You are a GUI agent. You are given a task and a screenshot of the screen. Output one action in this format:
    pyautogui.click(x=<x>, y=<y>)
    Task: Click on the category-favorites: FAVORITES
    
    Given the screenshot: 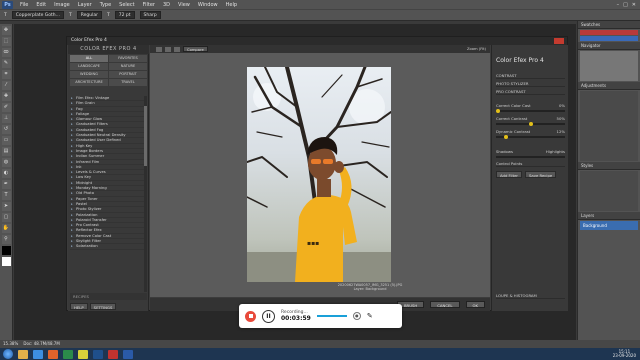 What is the action you would take?
    pyautogui.click(x=128, y=58)
    